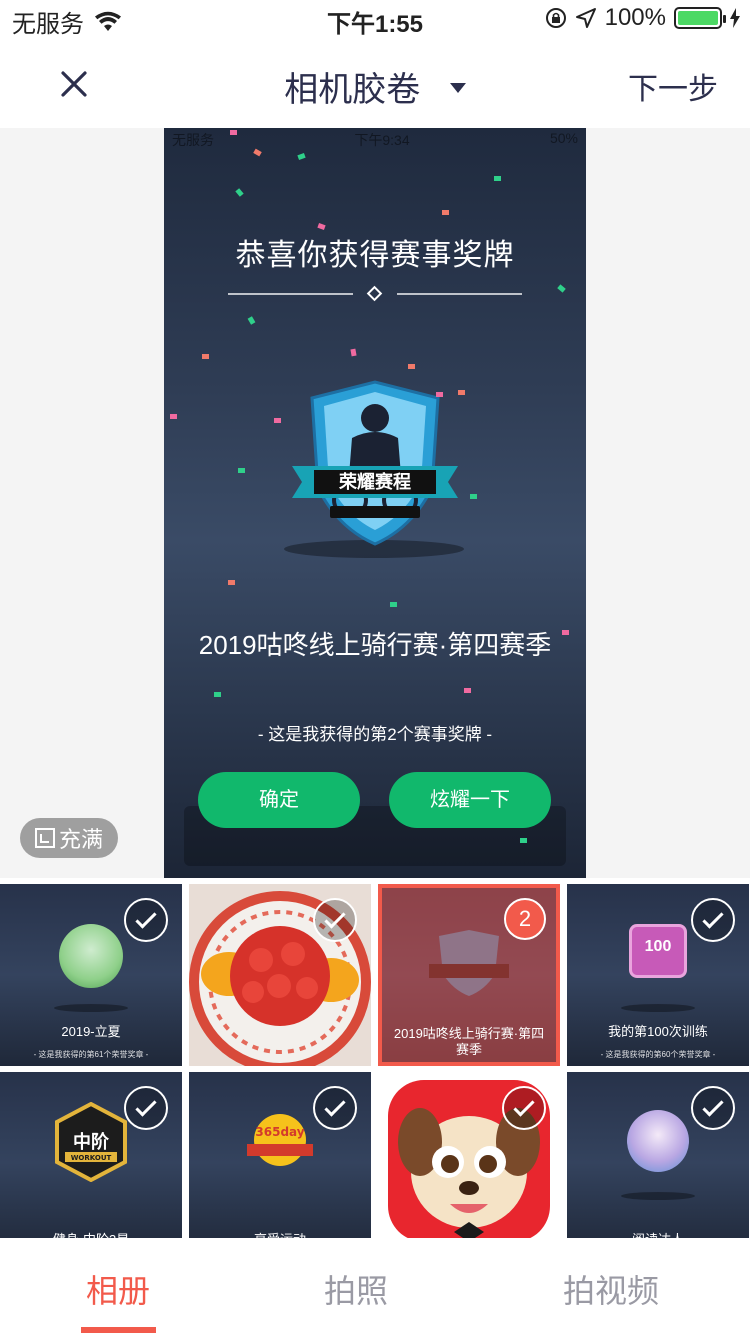 This screenshot has width=750, height=1334. What do you see at coordinates (375, 734) in the screenshot?
I see `medal-count-text: - 这是我获得的第2个赛事奖牌 -` at bounding box center [375, 734].